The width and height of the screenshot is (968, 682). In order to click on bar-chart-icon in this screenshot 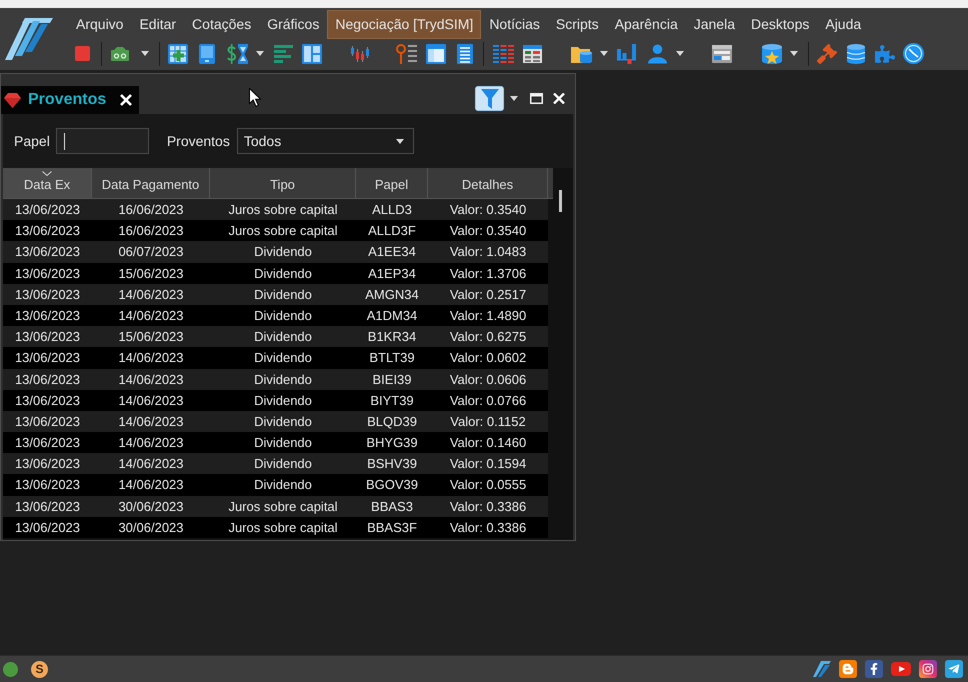, I will do `click(626, 54)`.